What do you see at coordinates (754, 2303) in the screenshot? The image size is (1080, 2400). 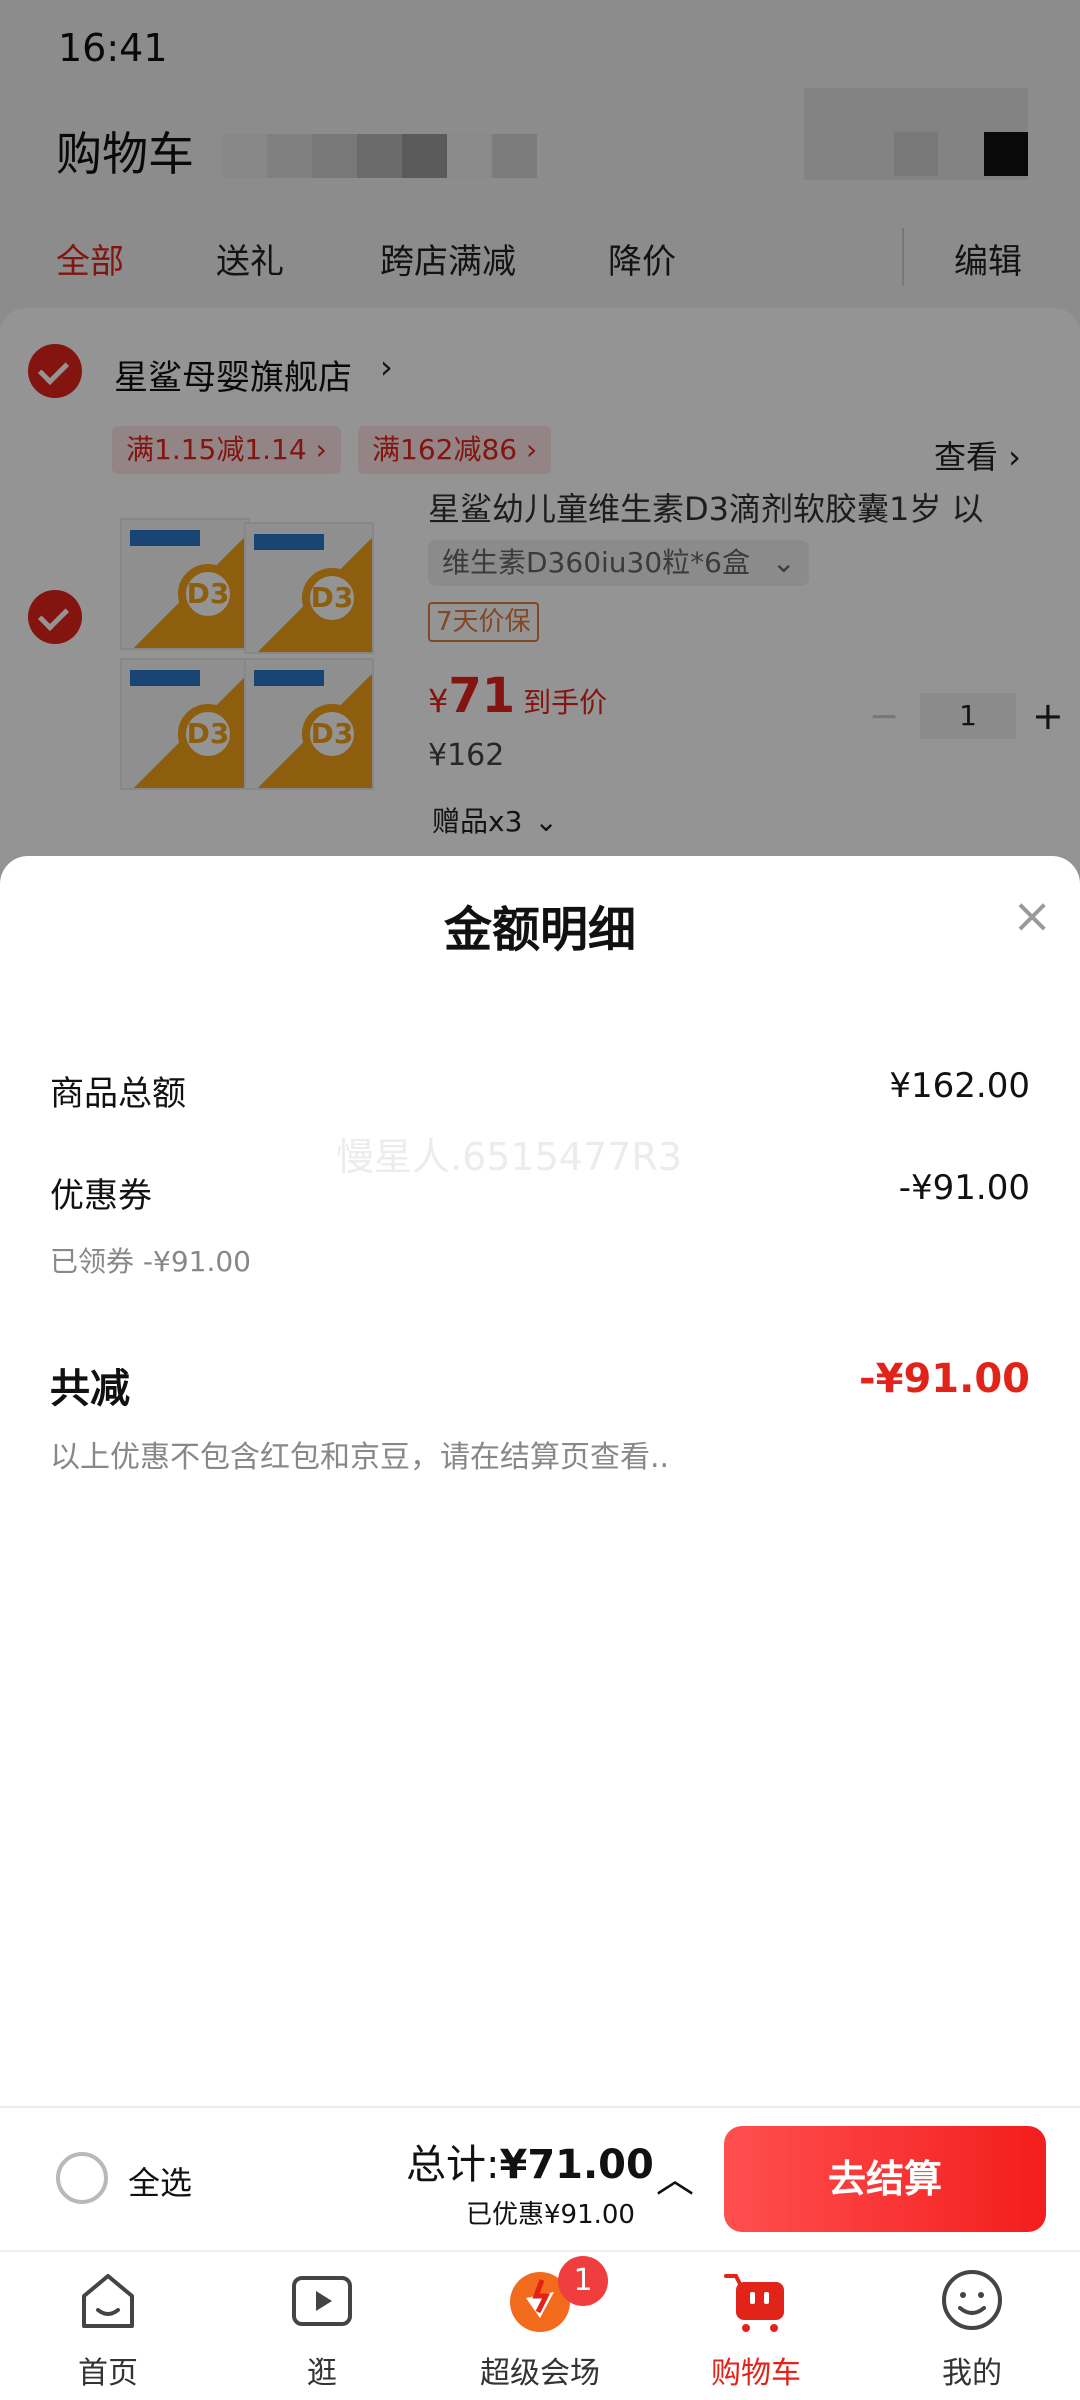 I see `cart-icon` at bounding box center [754, 2303].